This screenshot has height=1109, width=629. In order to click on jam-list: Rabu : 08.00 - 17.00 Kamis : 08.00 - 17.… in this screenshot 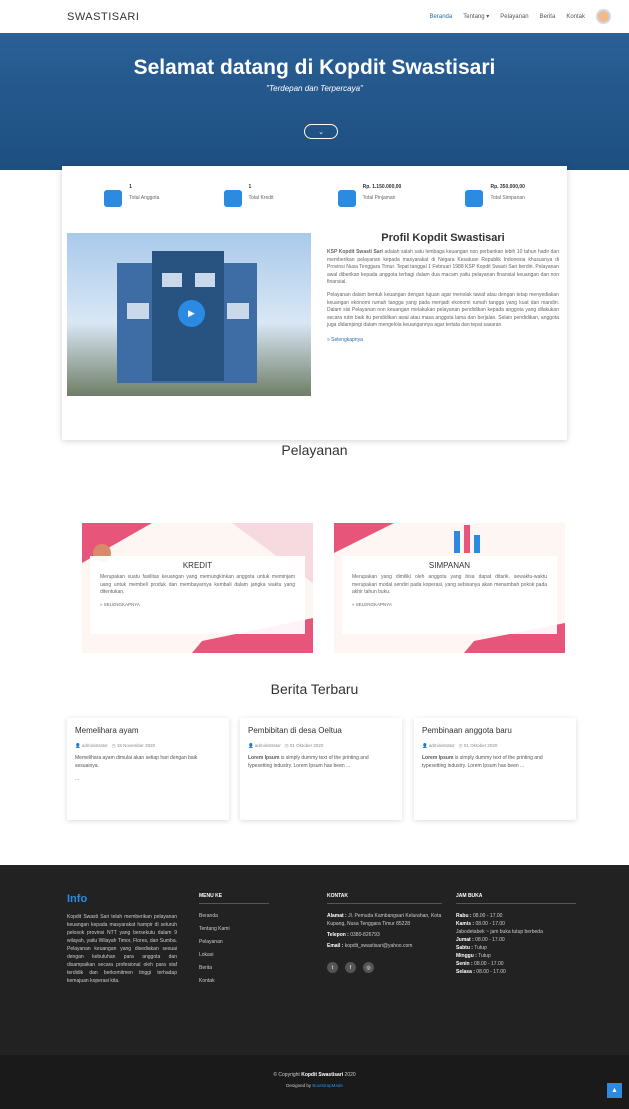, I will do `click(516, 944)`.